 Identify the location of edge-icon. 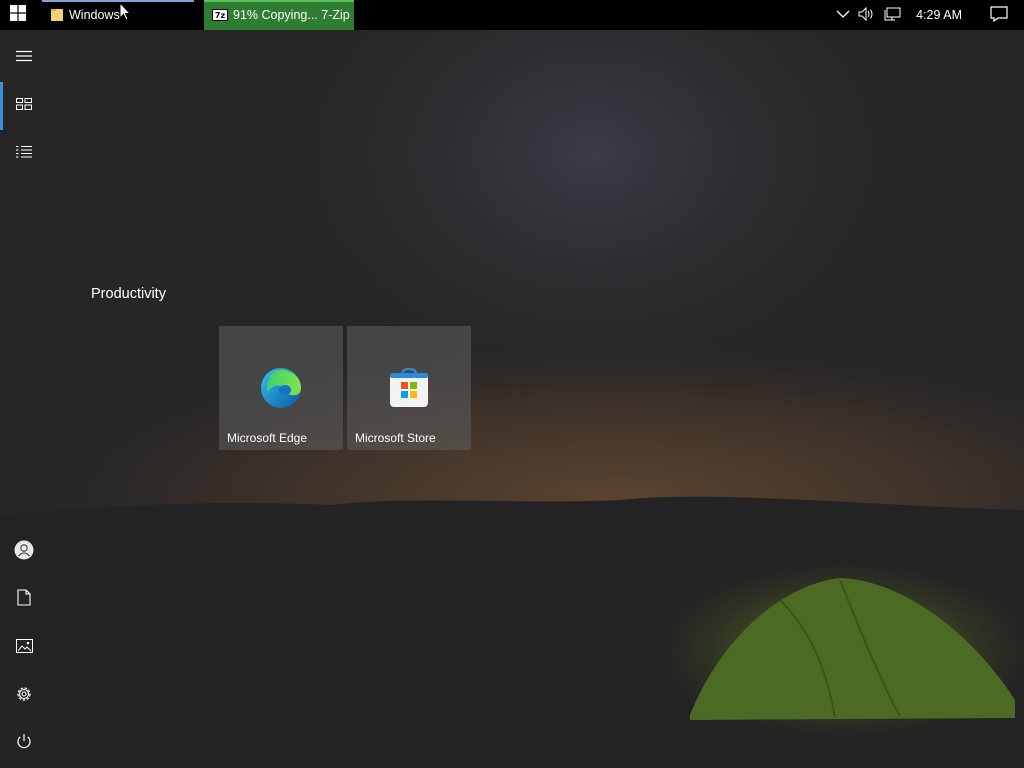
(281, 388).